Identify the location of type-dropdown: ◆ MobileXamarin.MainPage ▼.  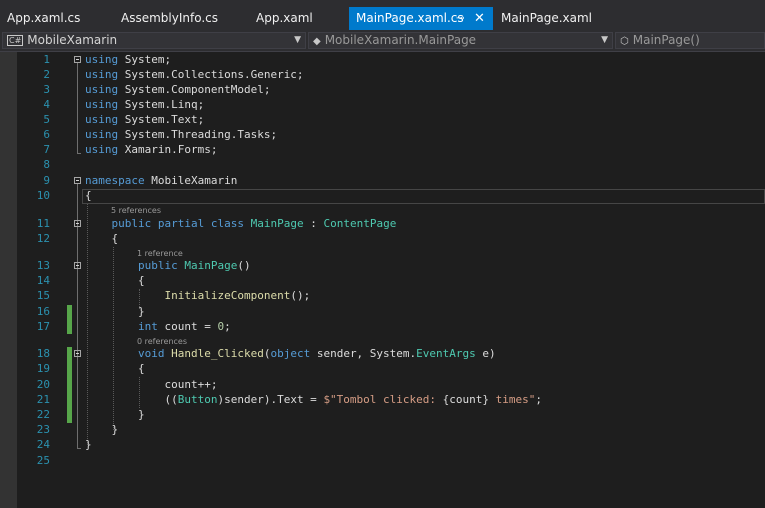
(460, 40).